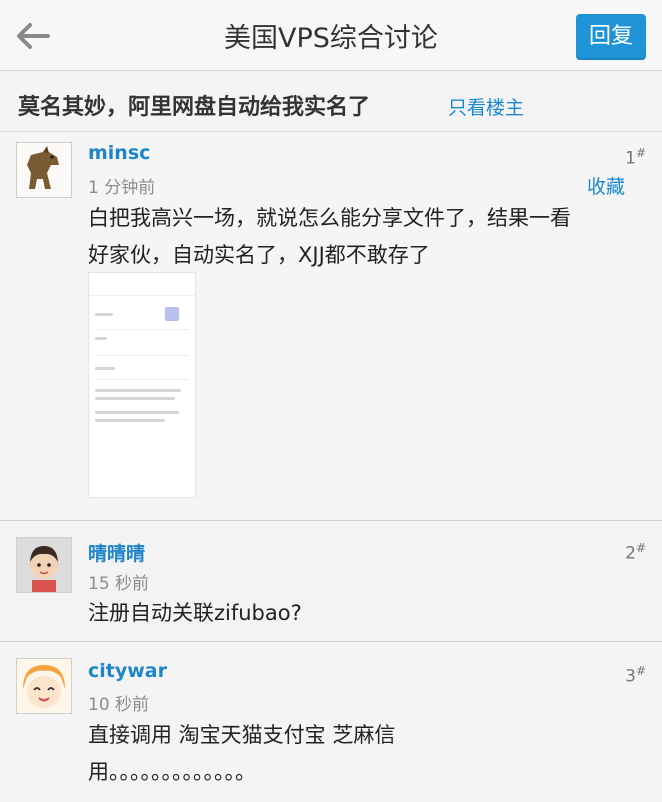 This screenshot has height=802, width=662. I want to click on post-content-line: 白把我高兴一场，就说怎么能分享文件了，结果一看, so click(329, 218).